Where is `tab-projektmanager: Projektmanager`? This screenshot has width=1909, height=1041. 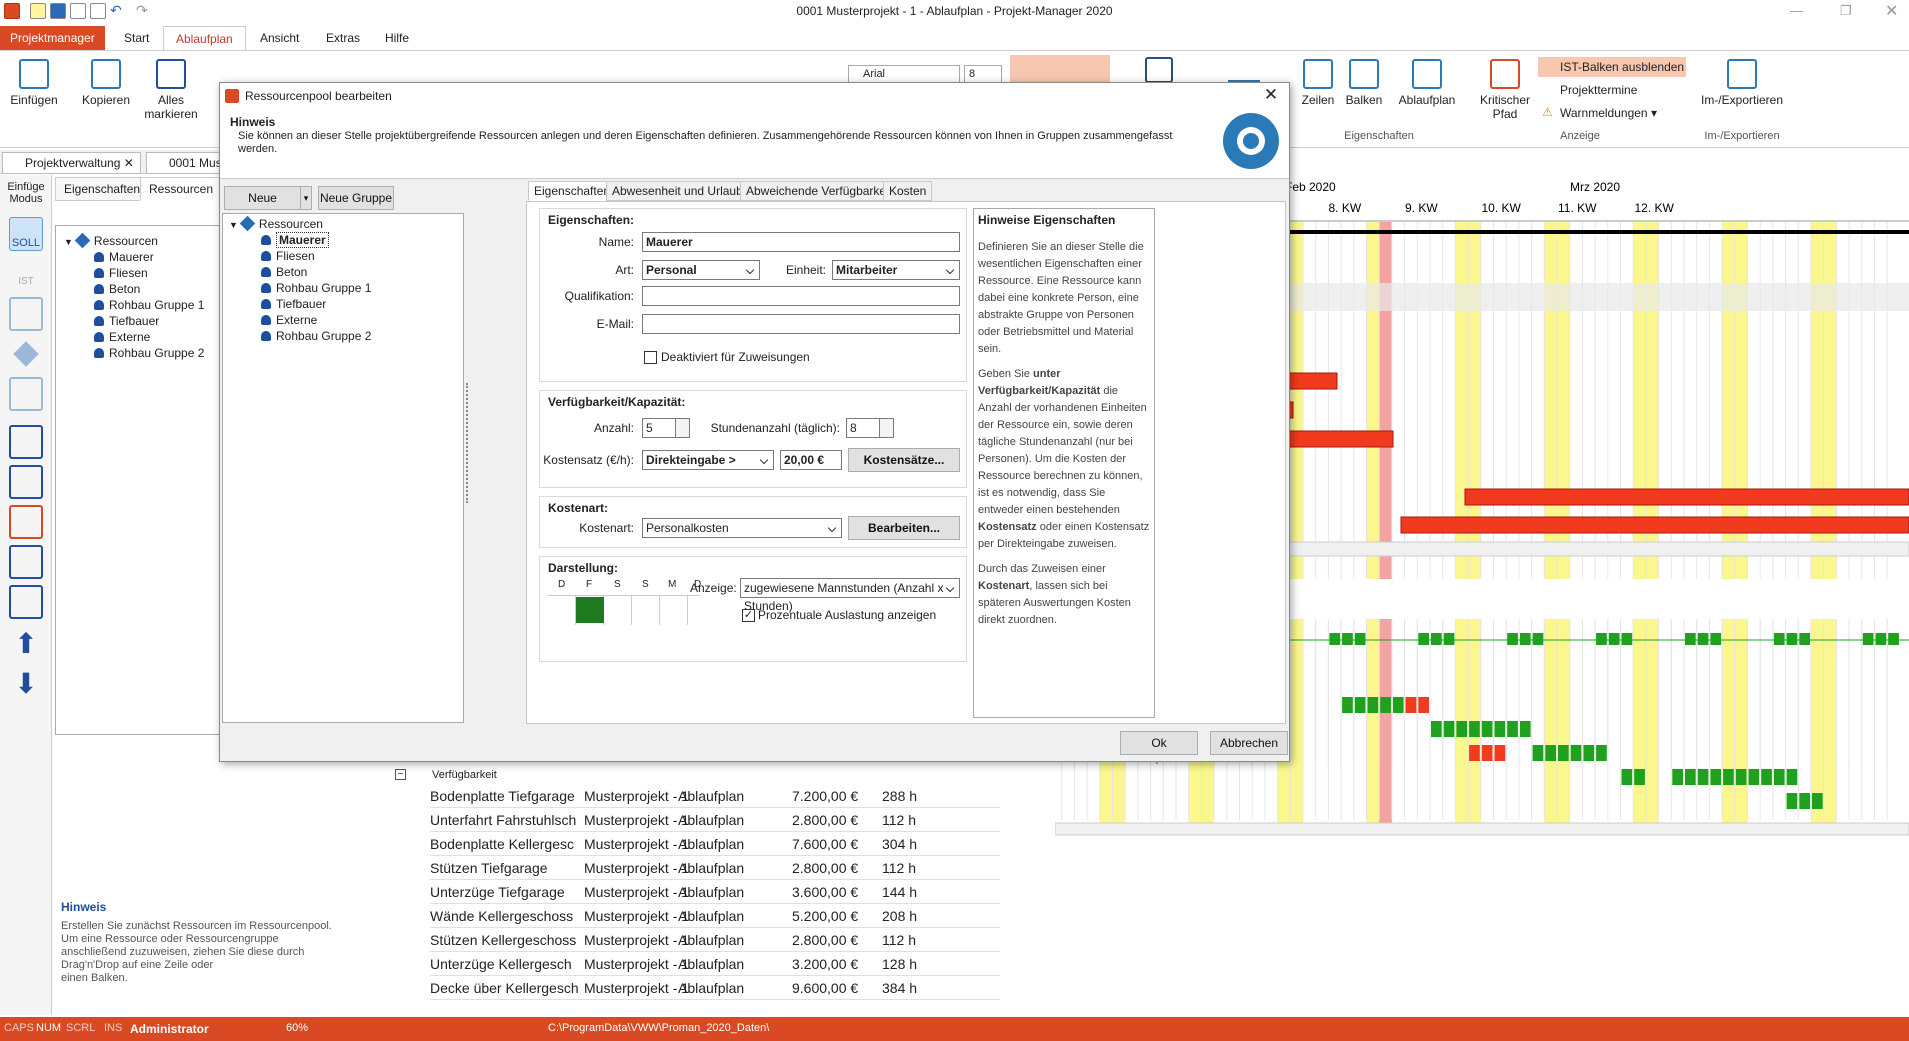 tab-projektmanager: Projektmanager is located at coordinates (52, 38).